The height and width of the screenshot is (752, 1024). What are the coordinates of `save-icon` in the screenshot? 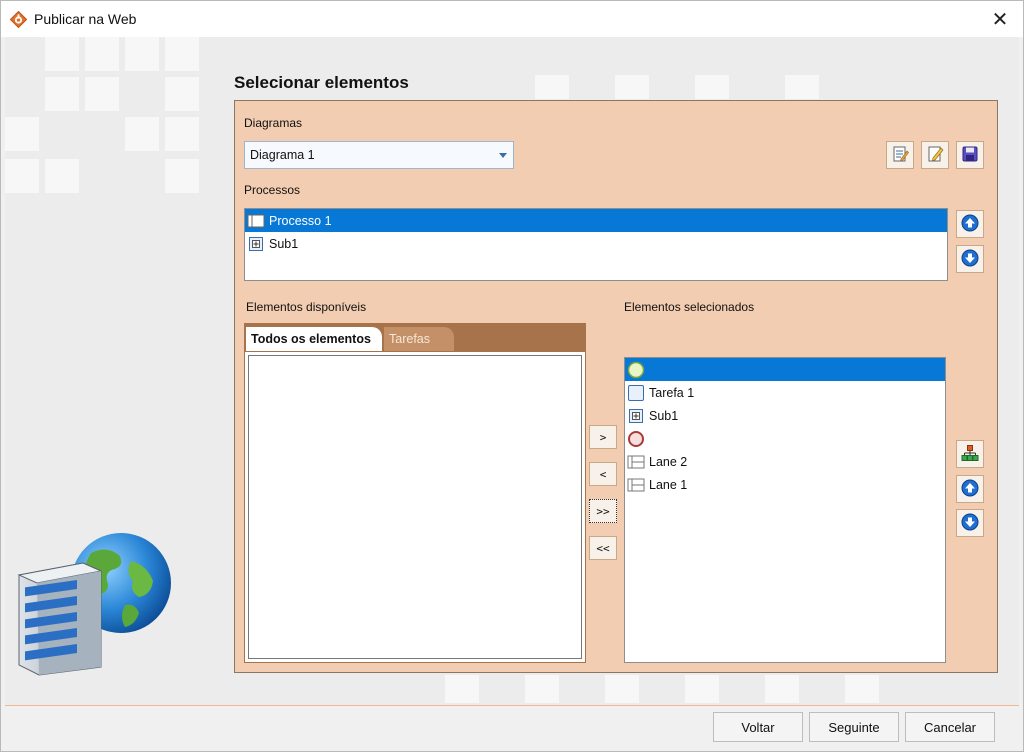 It's located at (970, 155).